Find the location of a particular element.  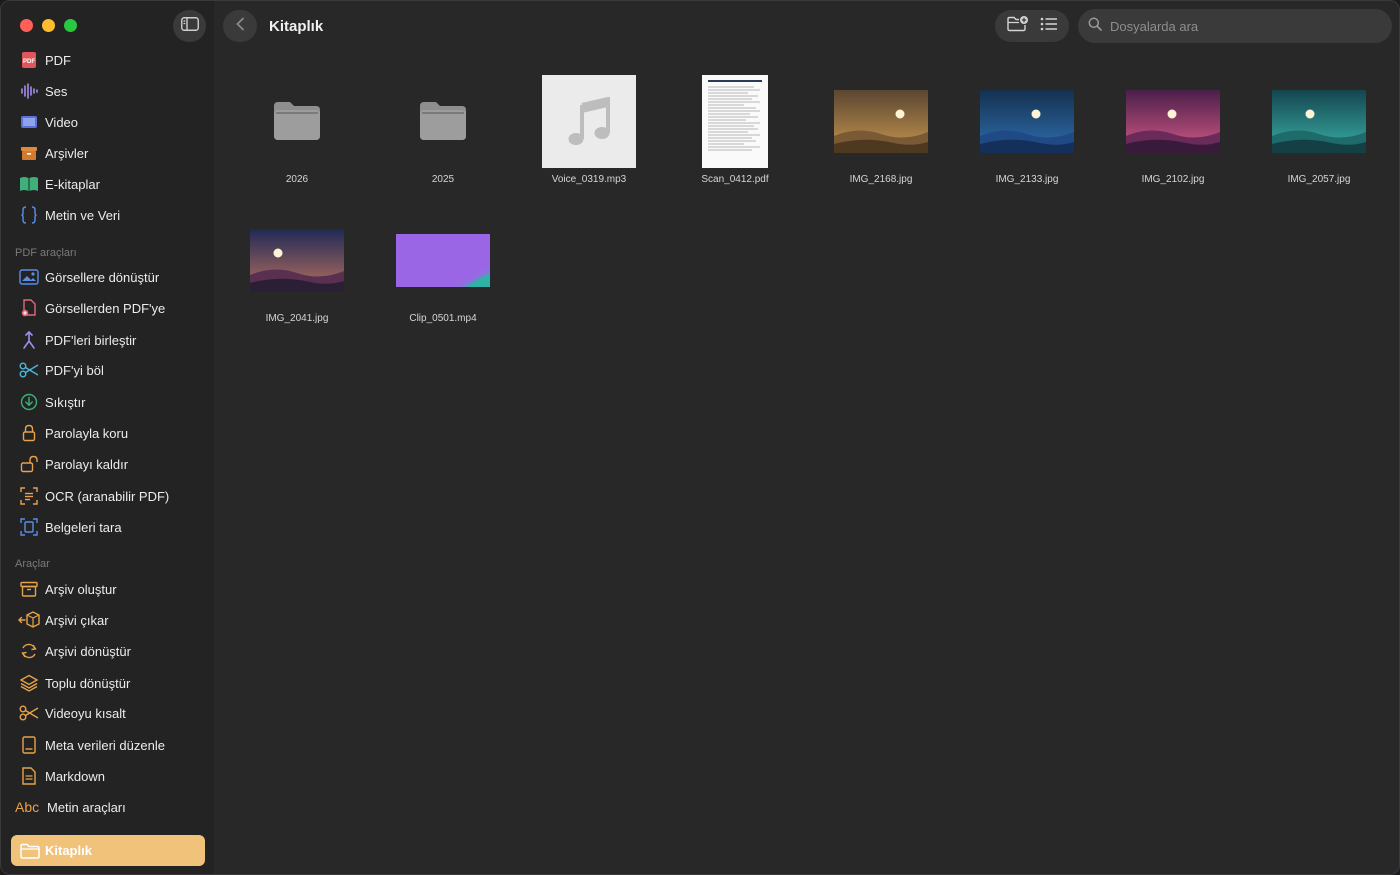

archive-icon is located at coordinates (29, 153).